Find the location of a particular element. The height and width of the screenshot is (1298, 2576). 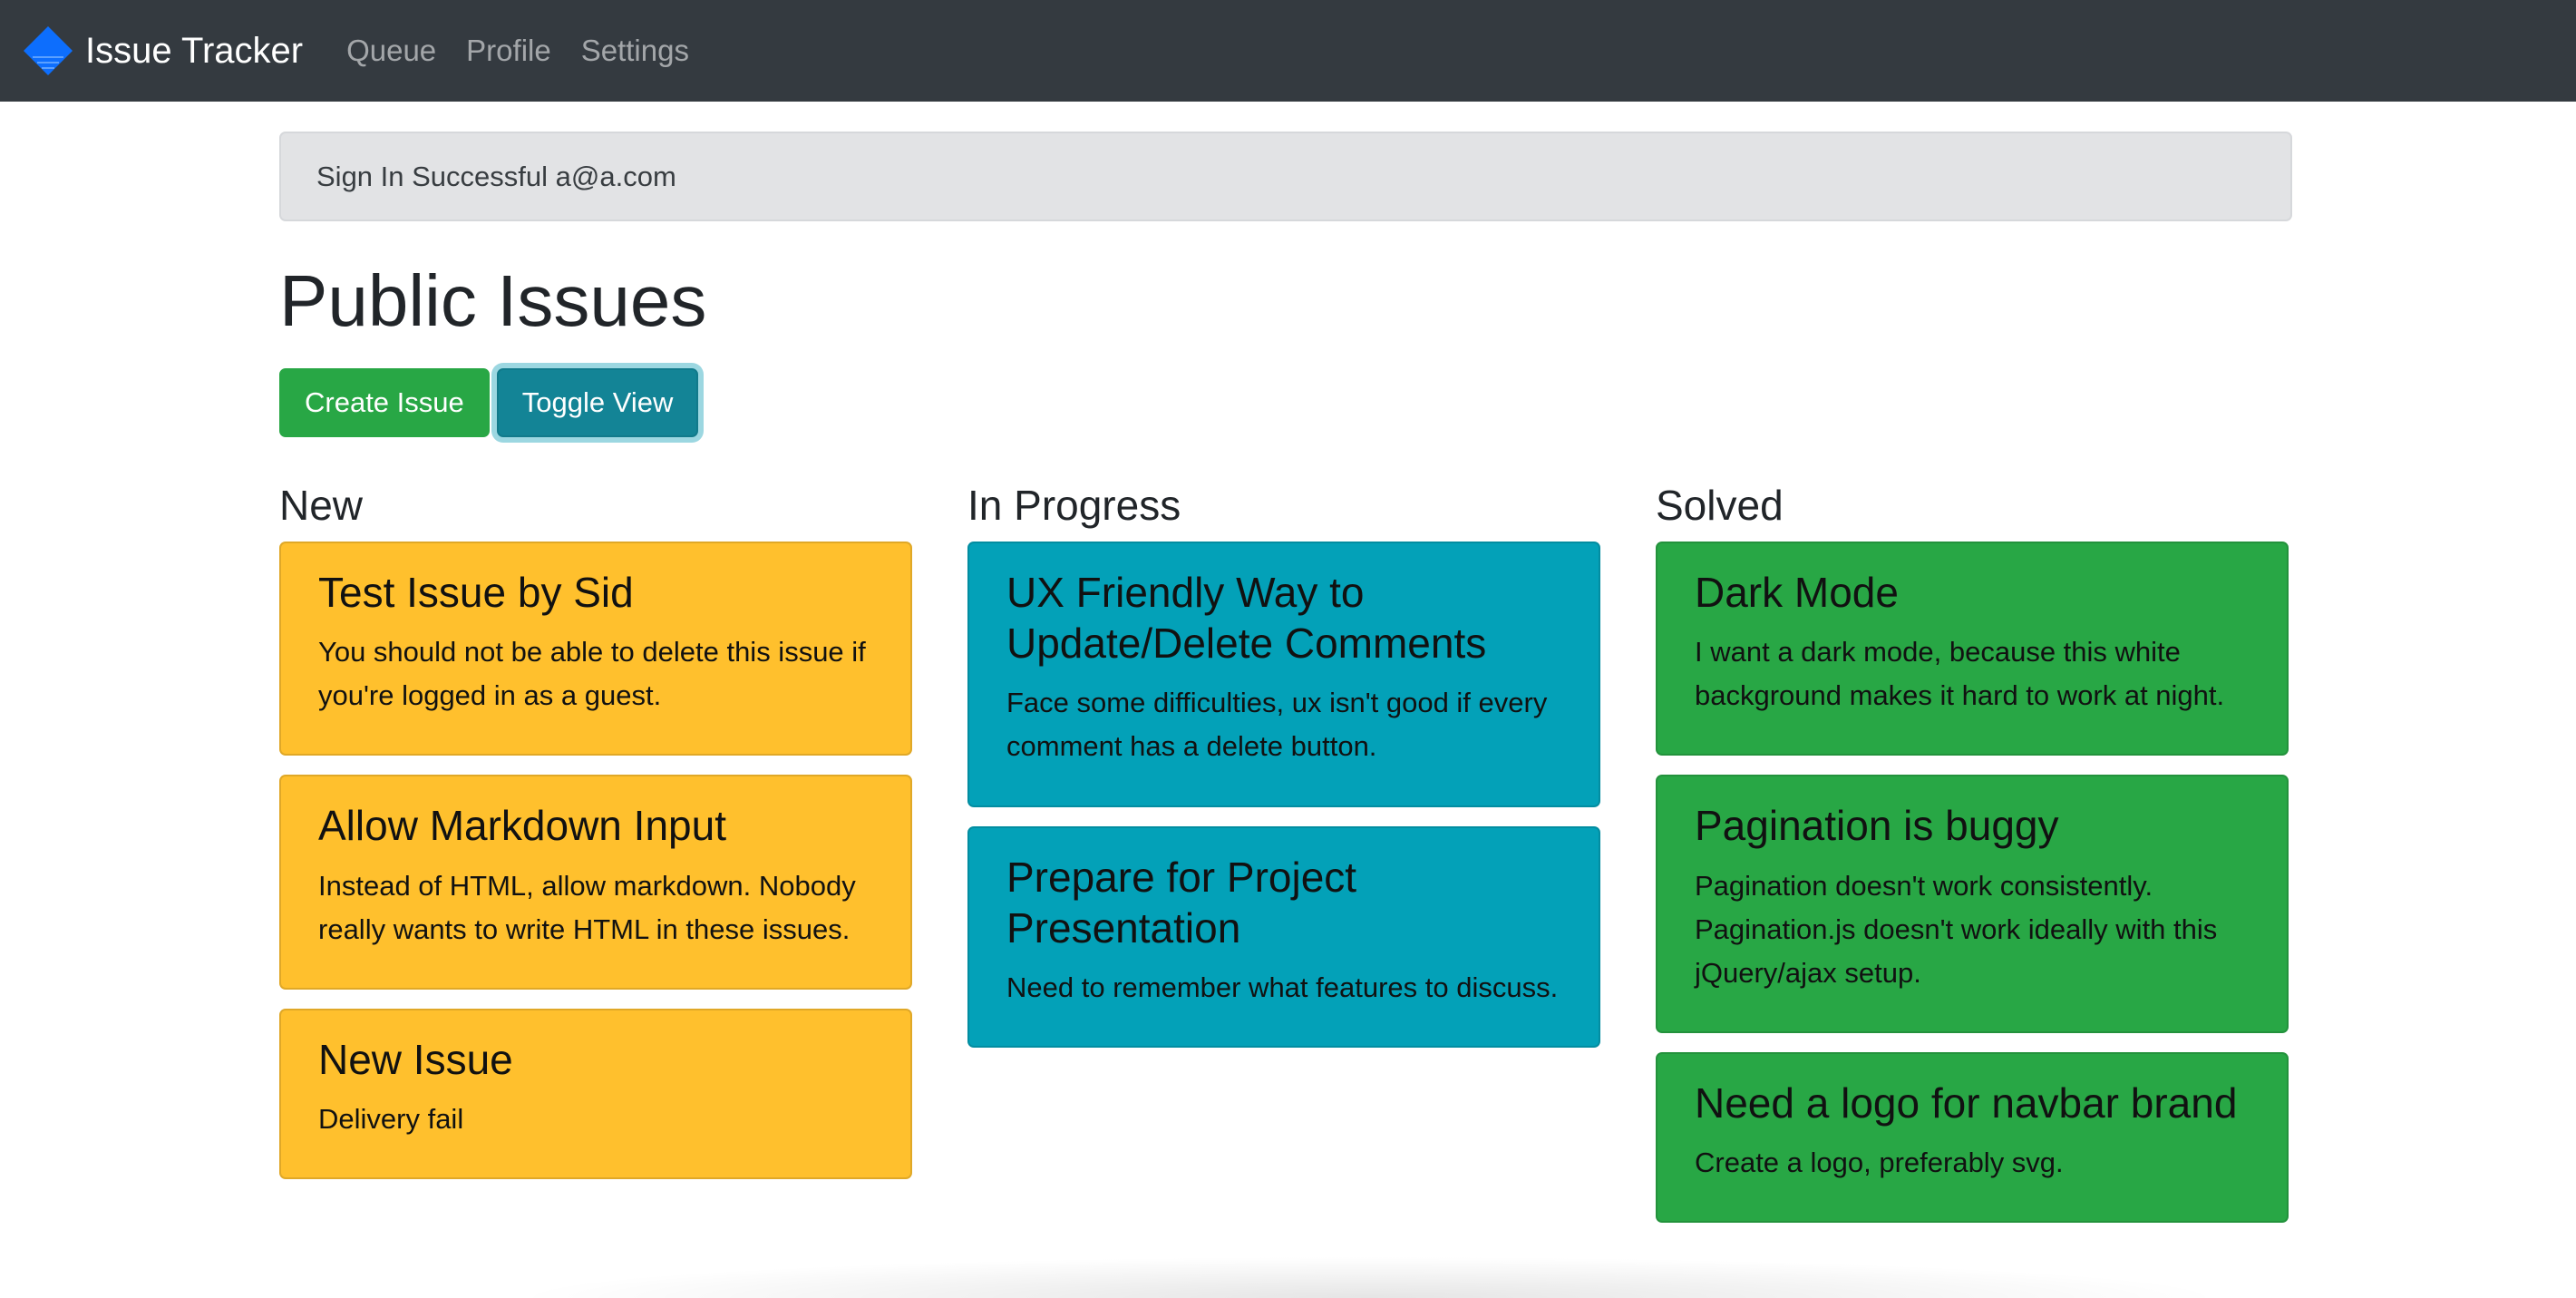

nav-link-queue: Queue is located at coordinates (391, 51).